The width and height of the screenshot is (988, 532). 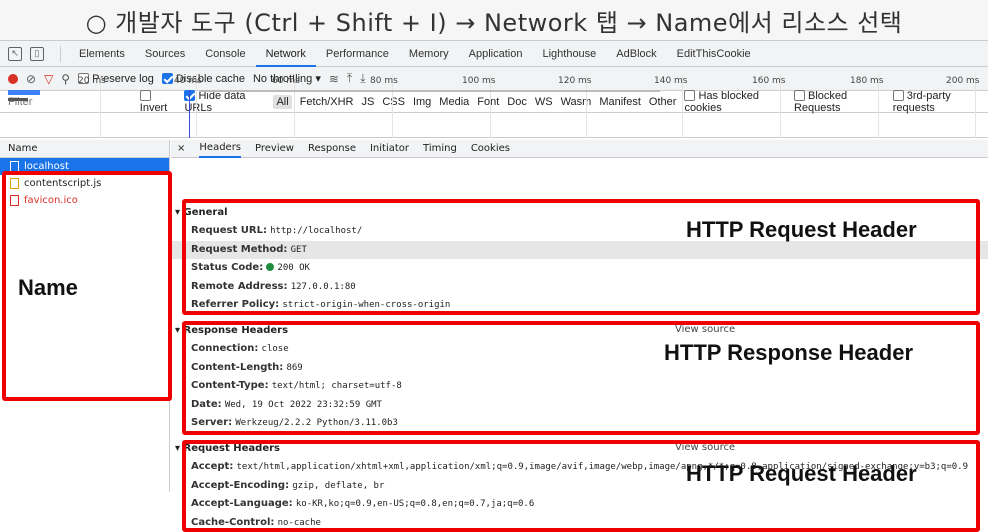 What do you see at coordinates (384, 81) in the screenshot?
I see `tick-label: 80 ms` at bounding box center [384, 81].